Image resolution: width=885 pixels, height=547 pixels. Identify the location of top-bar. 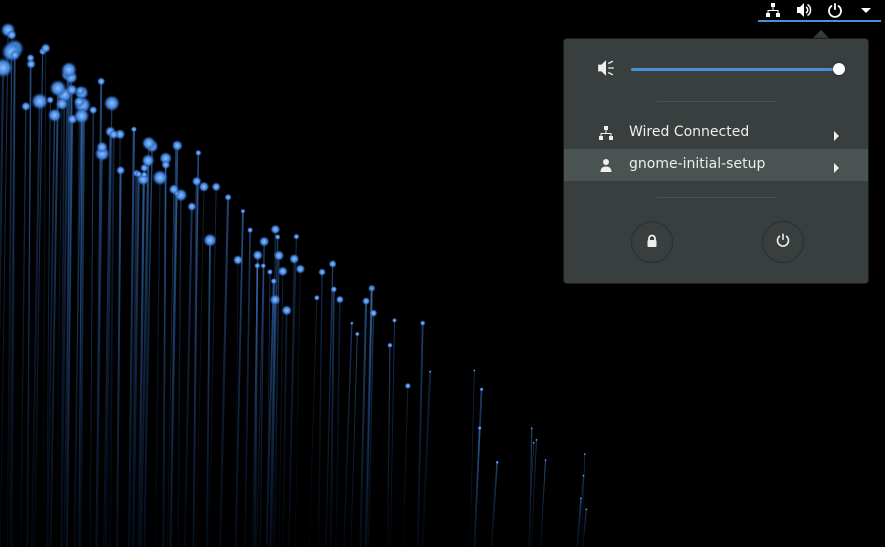
(442, 11).